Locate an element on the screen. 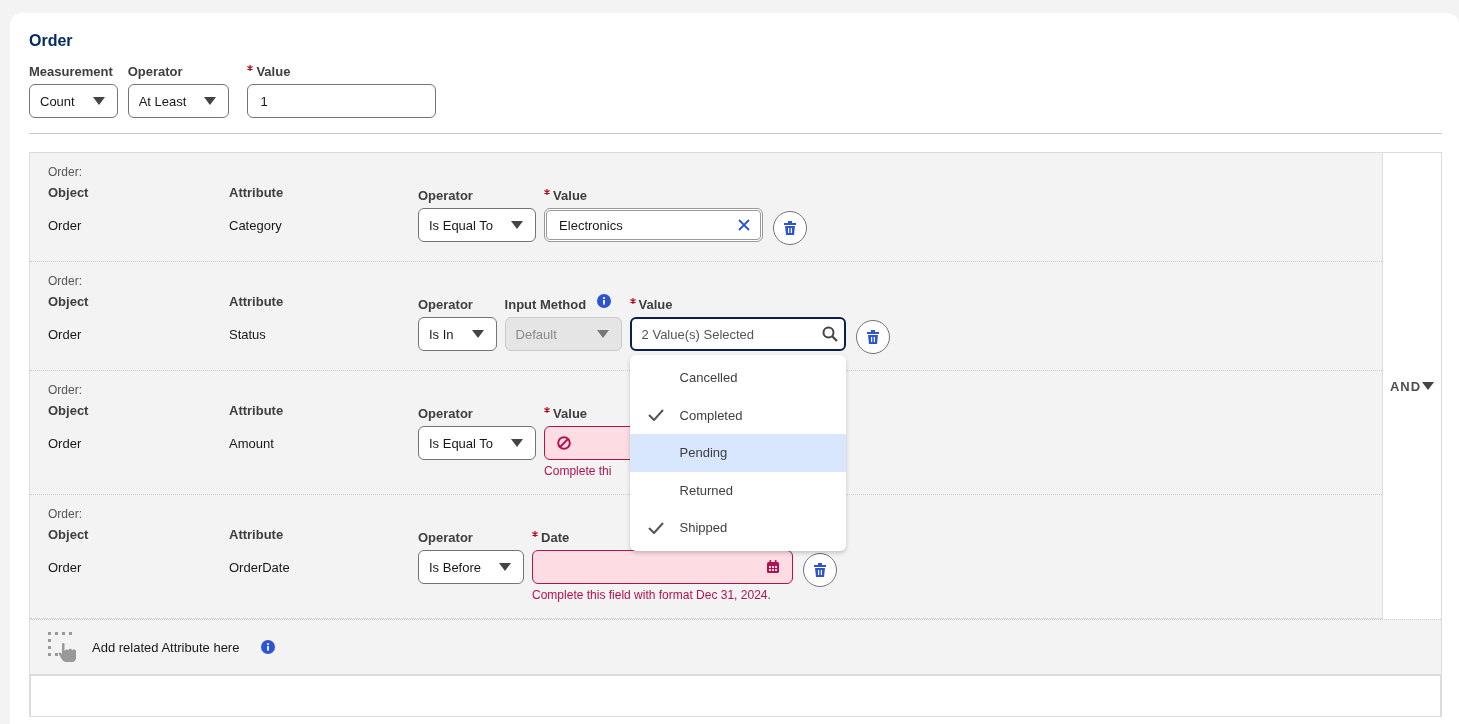 The height and width of the screenshot is (724, 1459). dropdown-option: Pending is located at coordinates (737, 453).